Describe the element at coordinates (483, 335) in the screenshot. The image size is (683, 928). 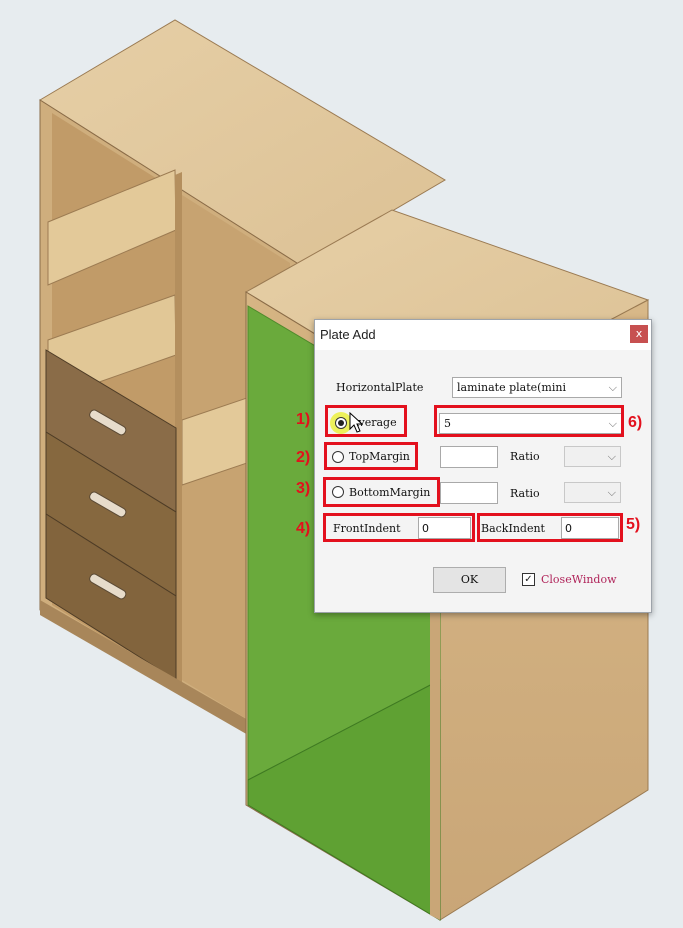
I see `dialog-titlebar: Plate Add x` at that location.